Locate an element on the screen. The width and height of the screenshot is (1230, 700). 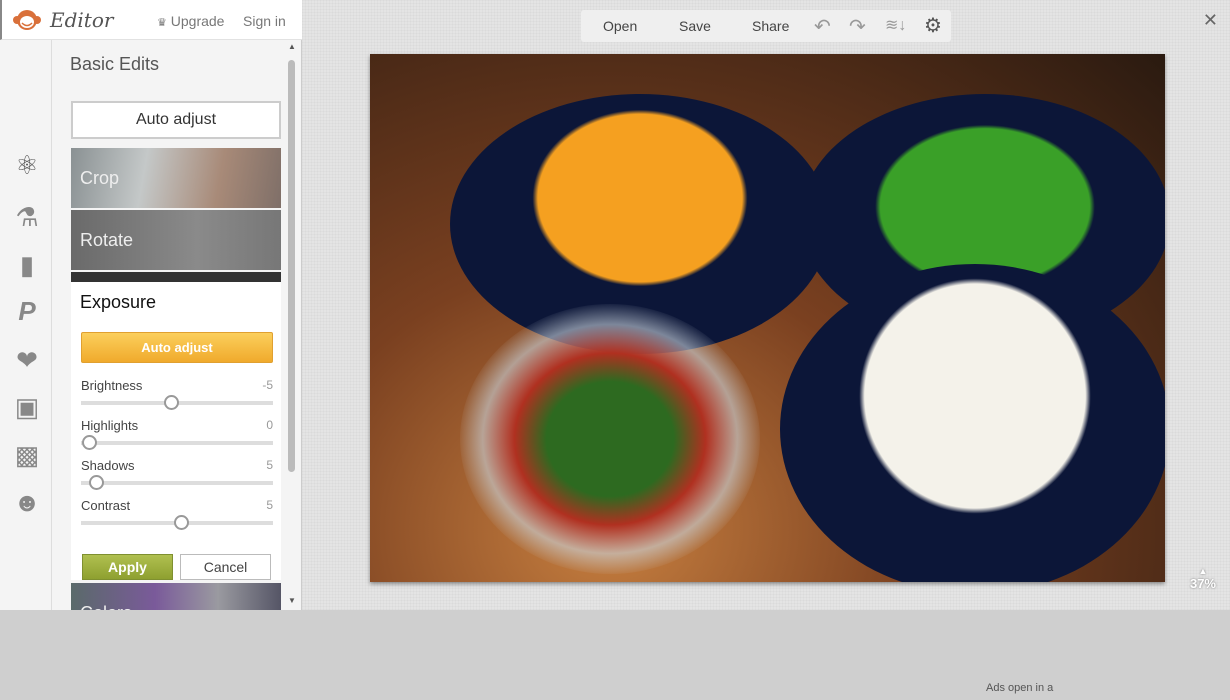
slider-label: Brightness is located at coordinates (112, 385).